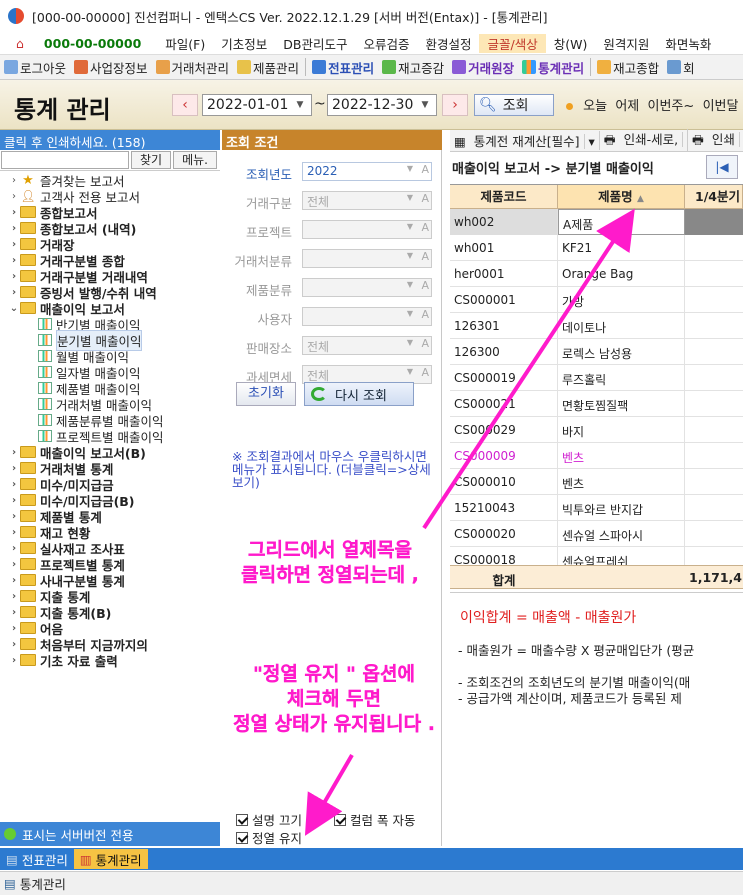  Describe the element at coordinates (37, 859) in the screenshot. I see `tab-slip: ▤ 전표관리` at that location.